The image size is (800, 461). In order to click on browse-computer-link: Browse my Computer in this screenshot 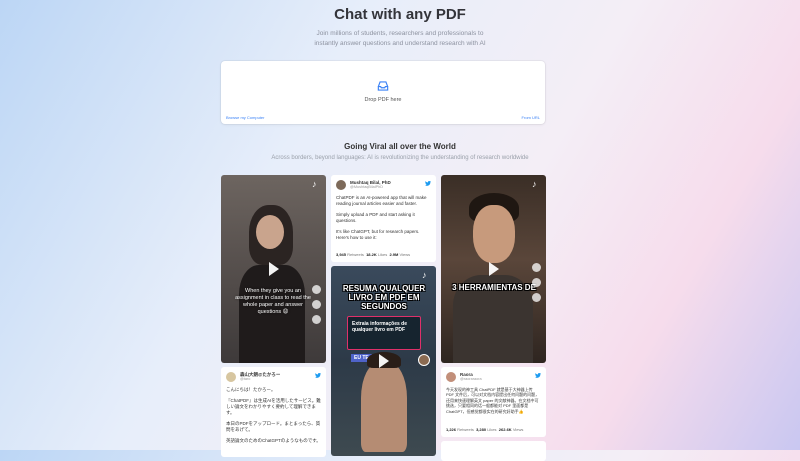, I will do `click(245, 117)`.